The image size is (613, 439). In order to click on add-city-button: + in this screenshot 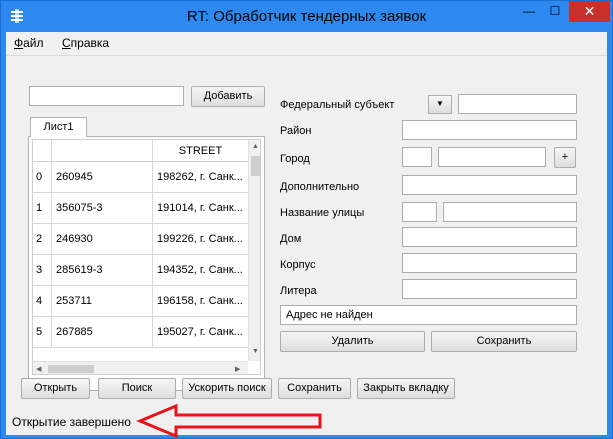, I will do `click(565, 157)`.